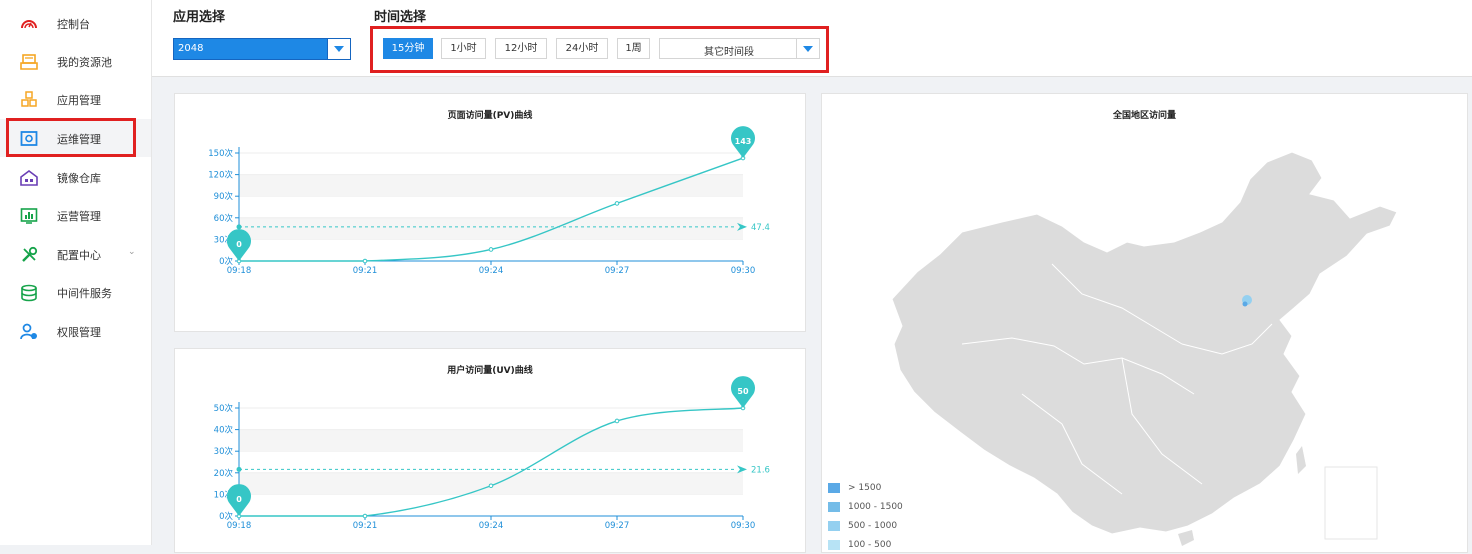  What do you see at coordinates (224, 430) in the screenshot?
I see `y-tick-label: 40次` at bounding box center [224, 430].